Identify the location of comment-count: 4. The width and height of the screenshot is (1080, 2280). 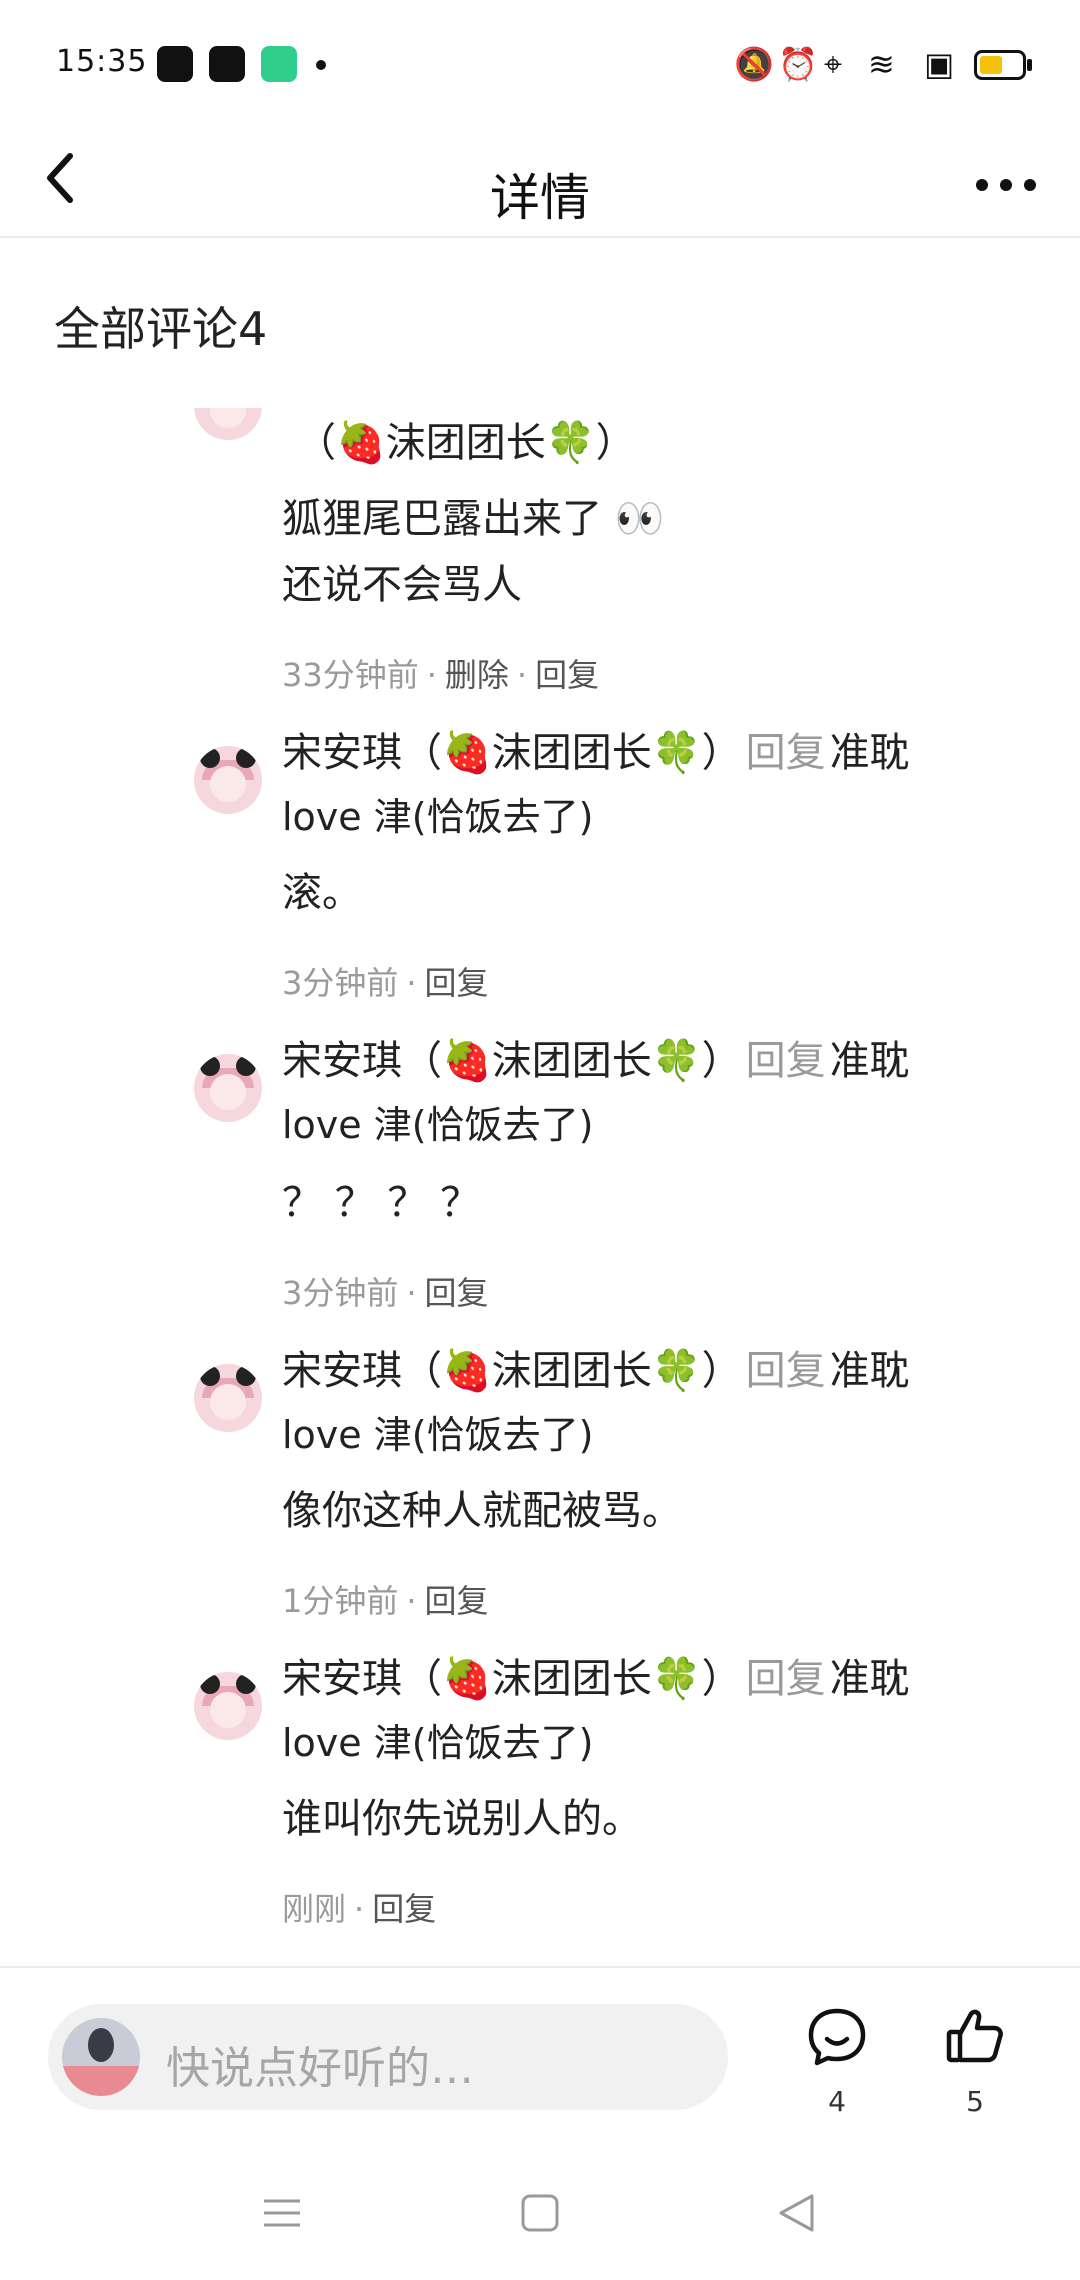
(837, 2101).